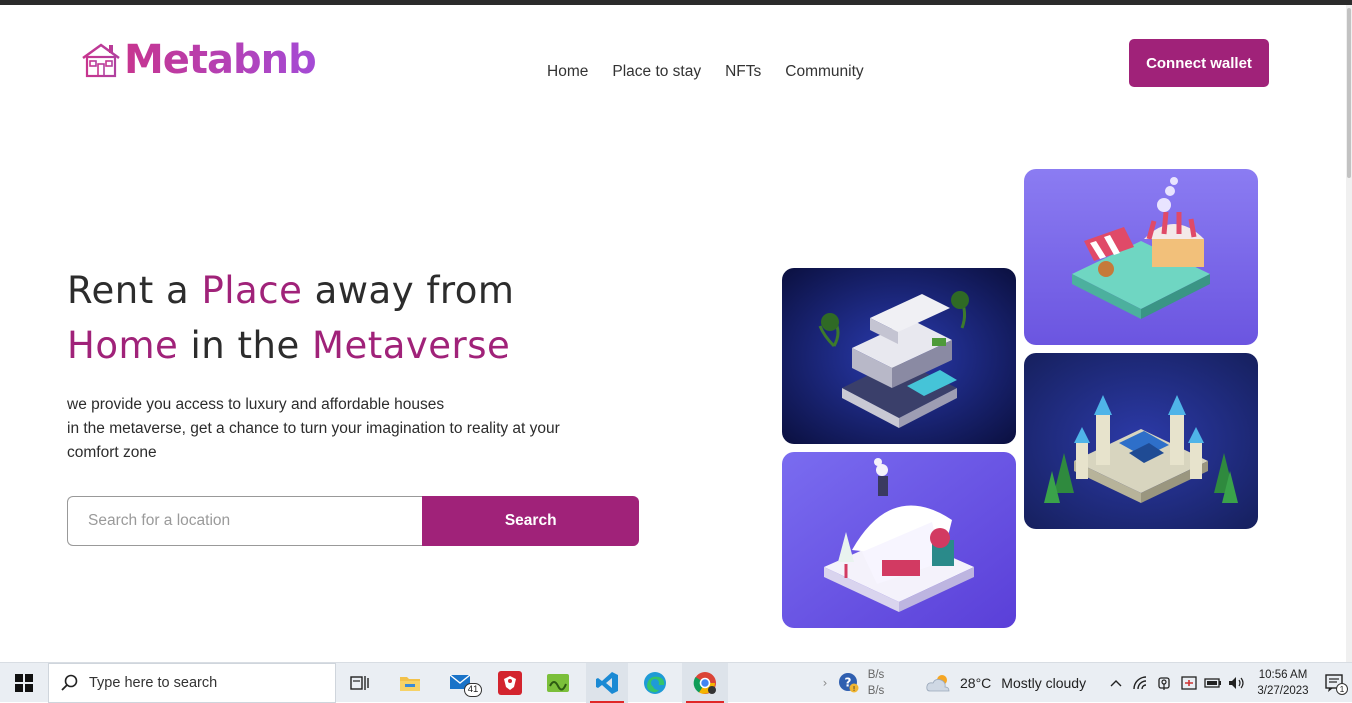 This screenshot has height=703, width=1352. Describe the element at coordinates (717, 72) in the screenshot. I see `main-nav: Home Place to stay NFTs Community` at that location.